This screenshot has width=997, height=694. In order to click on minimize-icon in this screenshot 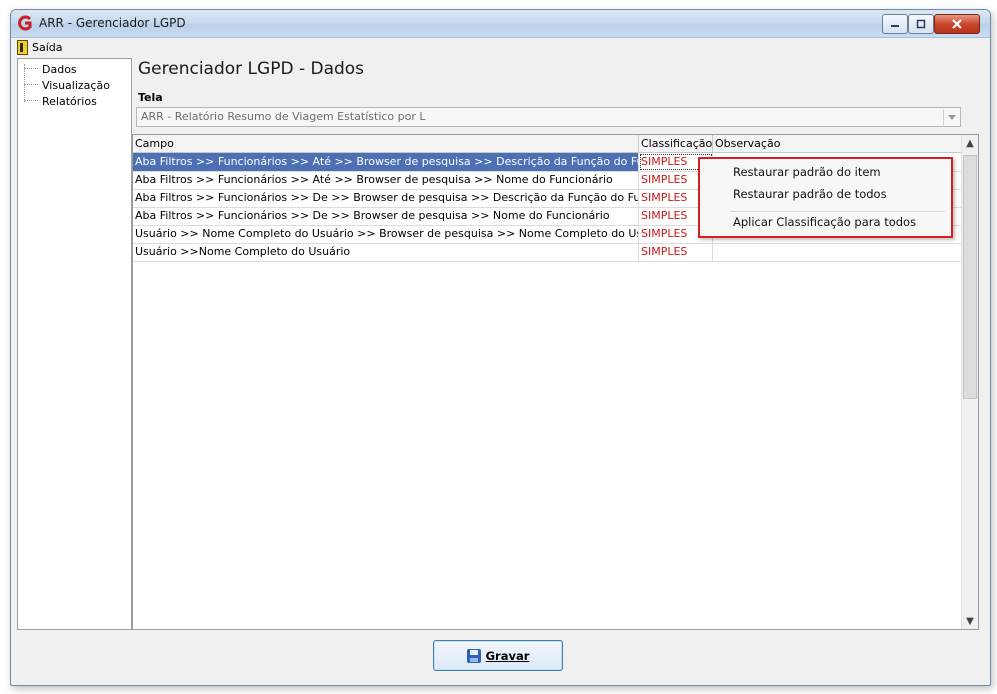, I will do `click(895, 26)`.